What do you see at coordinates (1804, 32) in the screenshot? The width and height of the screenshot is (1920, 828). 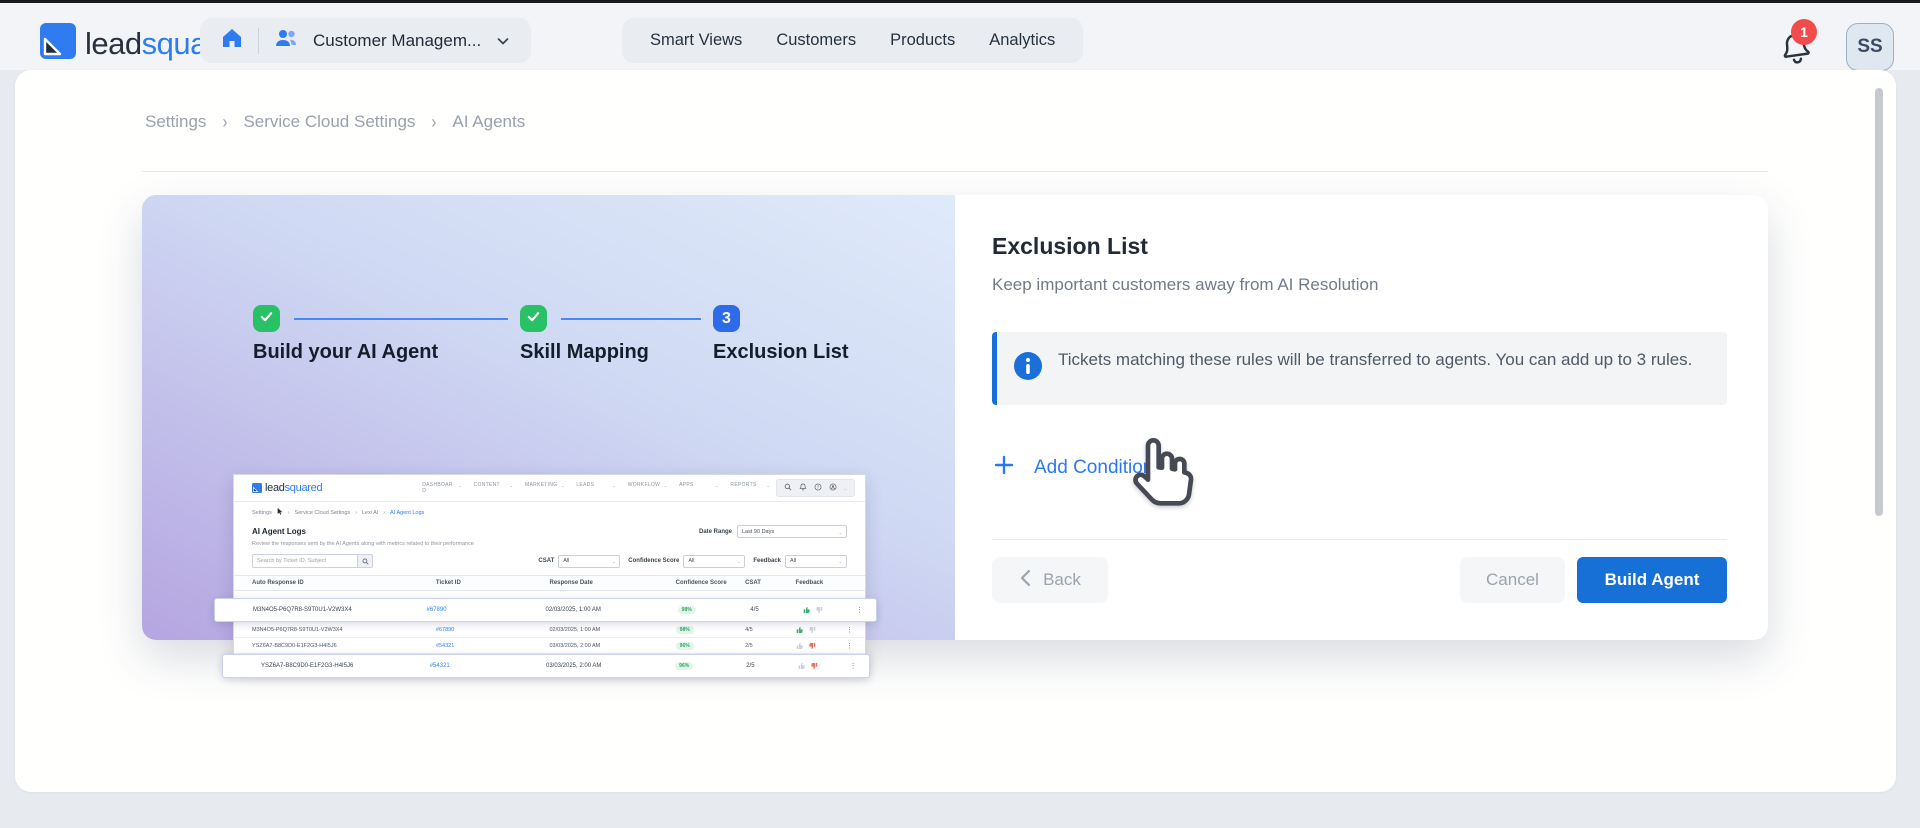 I see `notification-badge: 1` at bounding box center [1804, 32].